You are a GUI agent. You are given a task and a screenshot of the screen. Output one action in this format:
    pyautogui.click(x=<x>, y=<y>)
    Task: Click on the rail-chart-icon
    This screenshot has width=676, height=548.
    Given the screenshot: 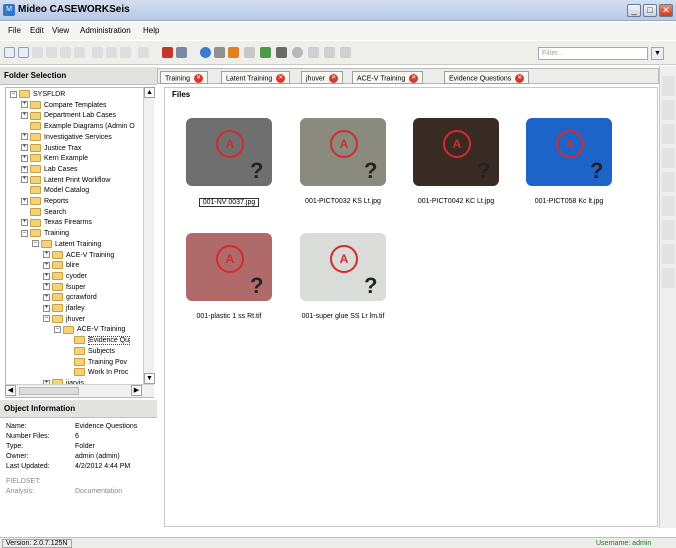 What is the action you would take?
    pyautogui.click(x=668, y=254)
    